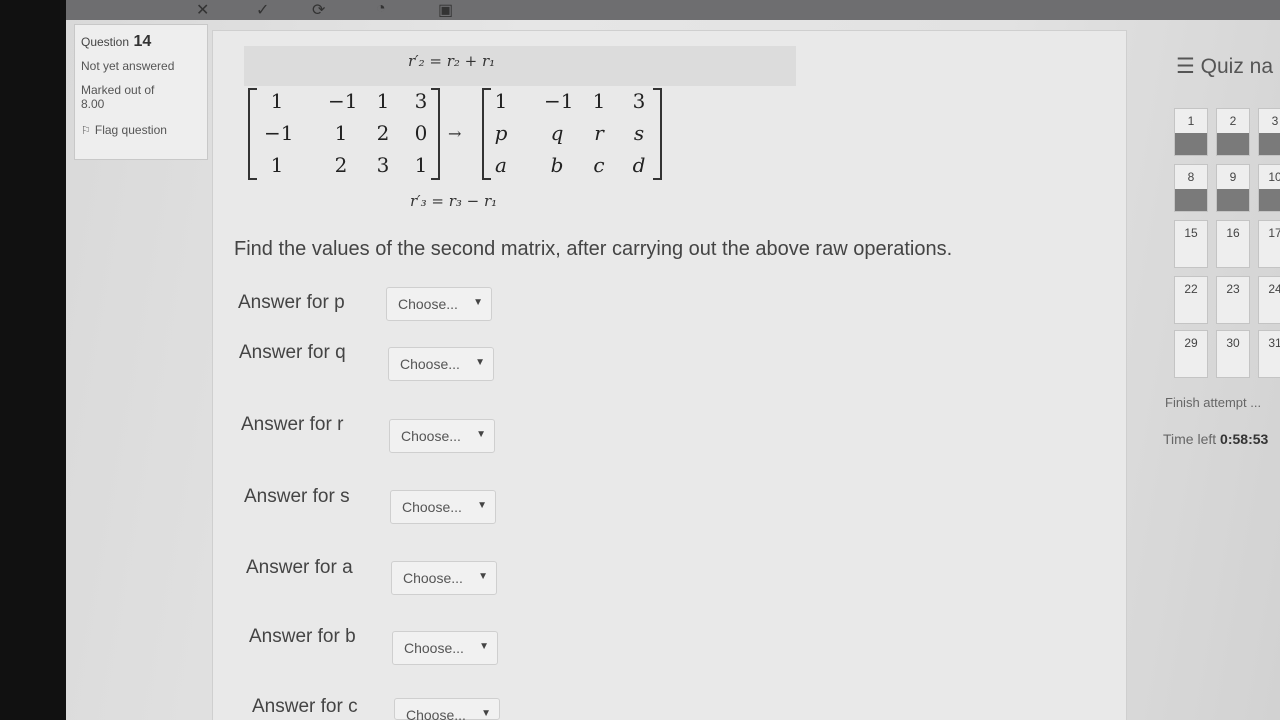  Describe the element at coordinates (452, 61) in the screenshot. I see `row-operation-top: r′₂ = r₂ + r₁` at that location.